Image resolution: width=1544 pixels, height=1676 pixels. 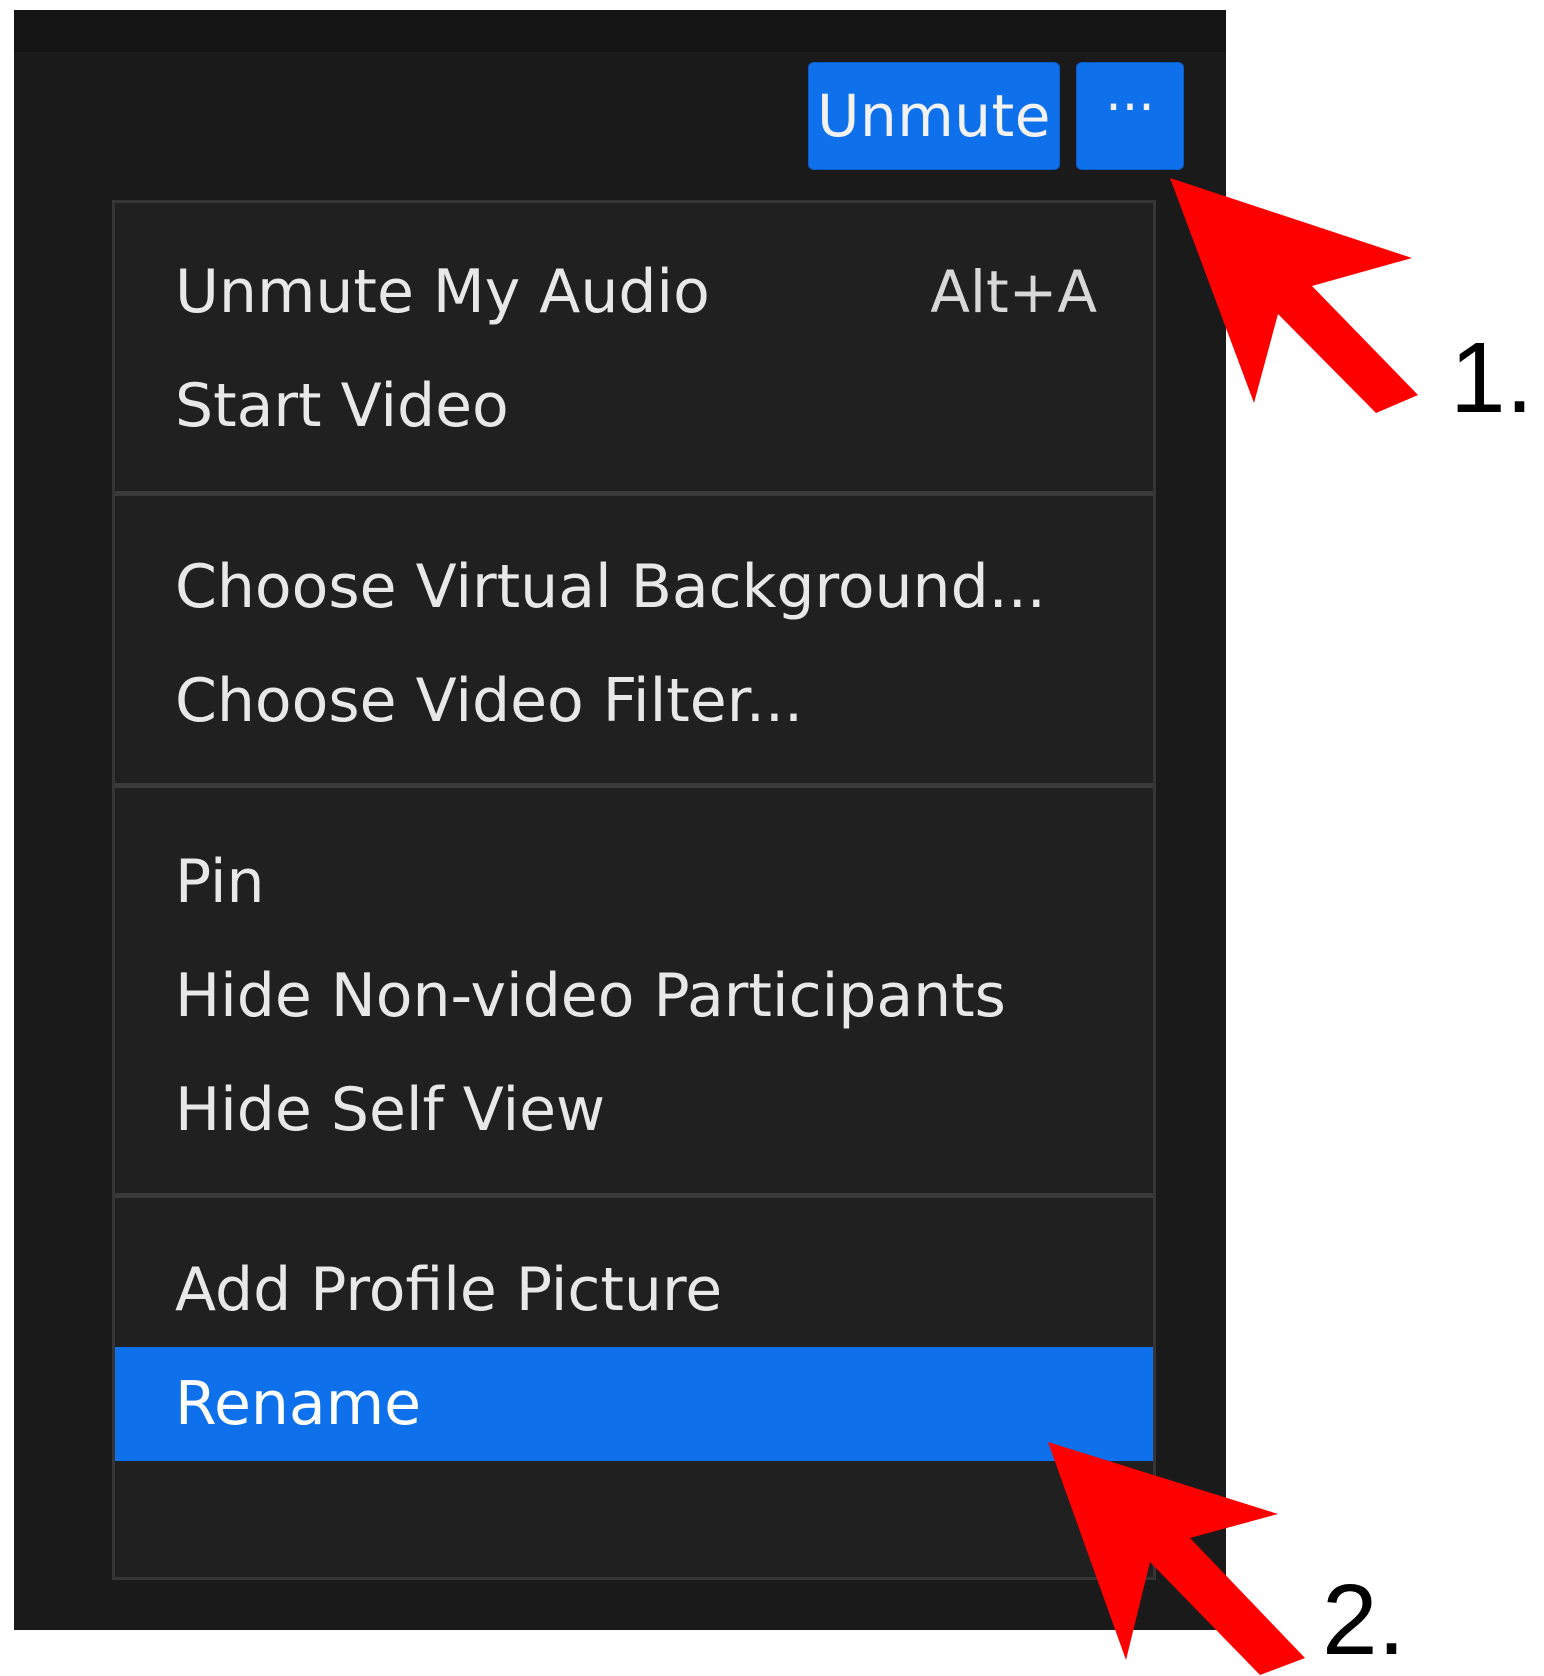 What do you see at coordinates (298, 1404) in the screenshot?
I see `menu-item-label: Rename` at bounding box center [298, 1404].